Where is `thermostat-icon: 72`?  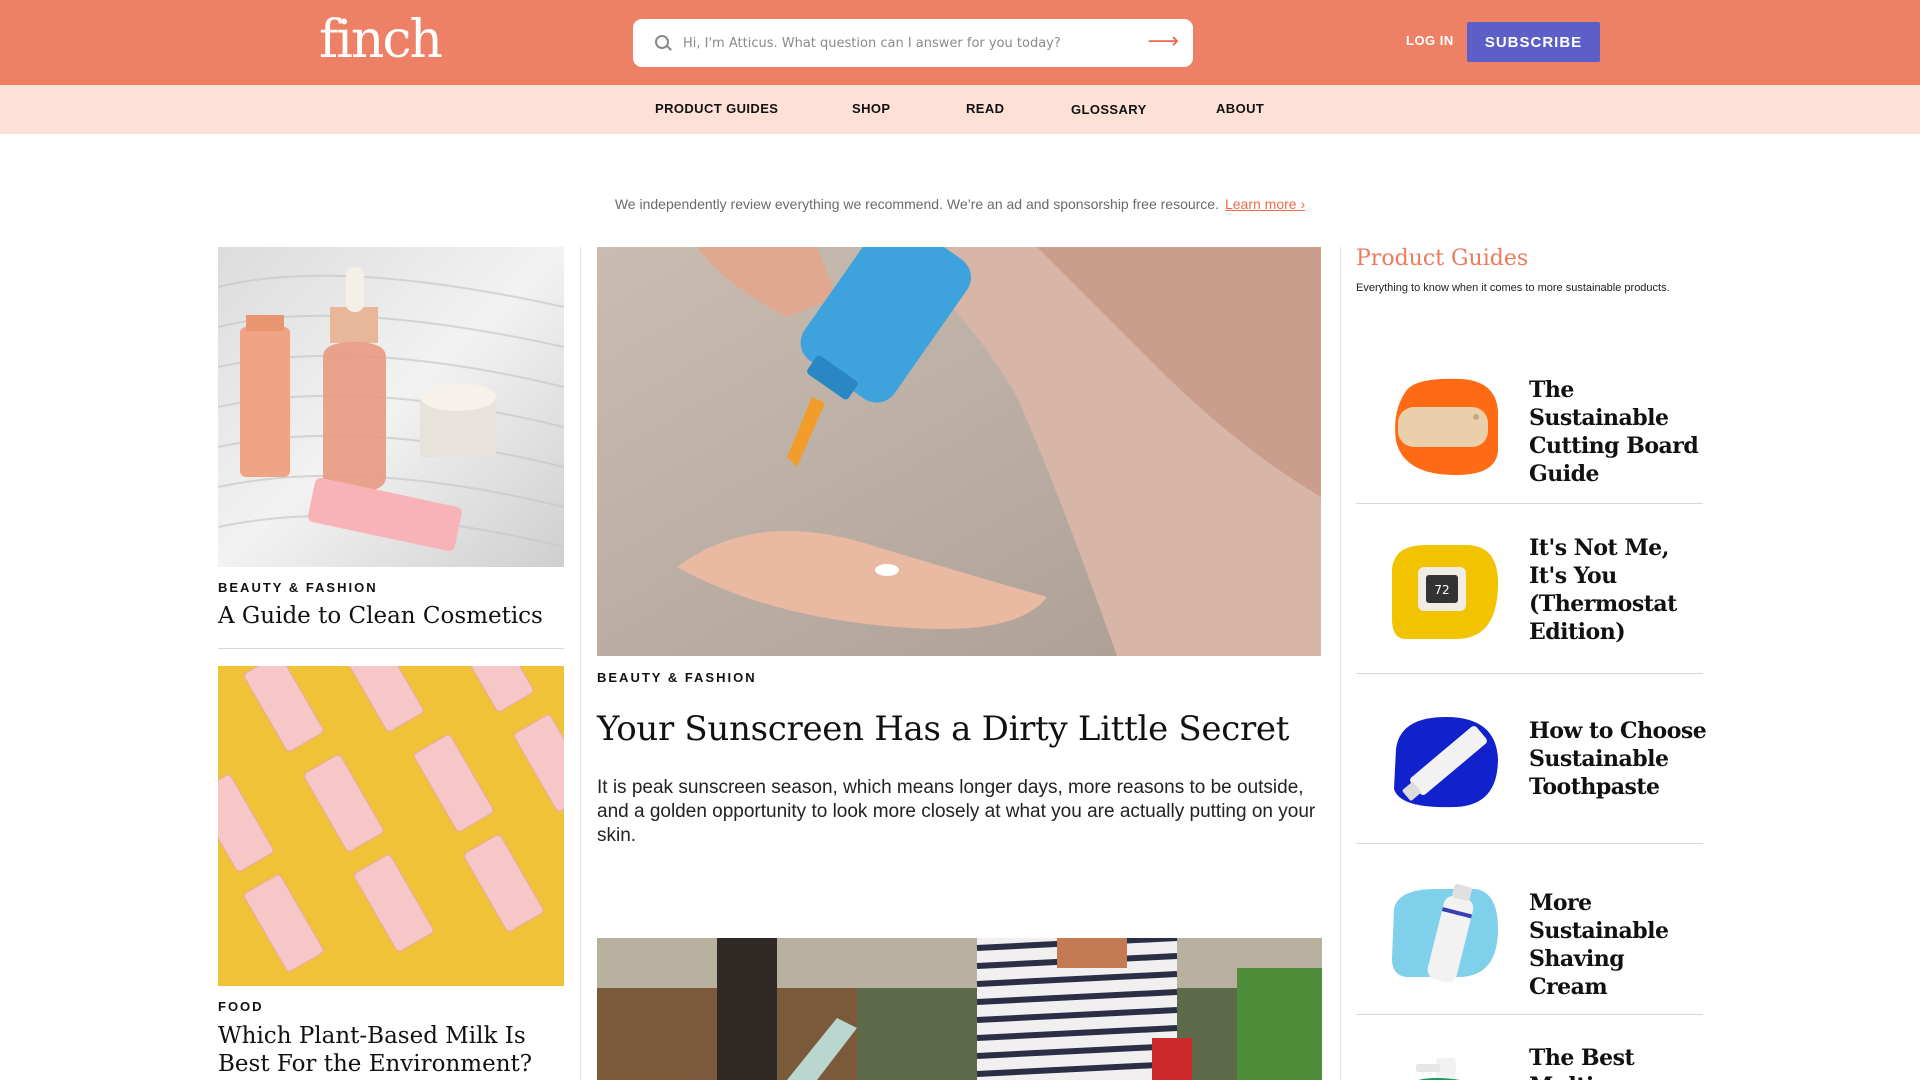 thermostat-icon: 72 is located at coordinates (1445, 592).